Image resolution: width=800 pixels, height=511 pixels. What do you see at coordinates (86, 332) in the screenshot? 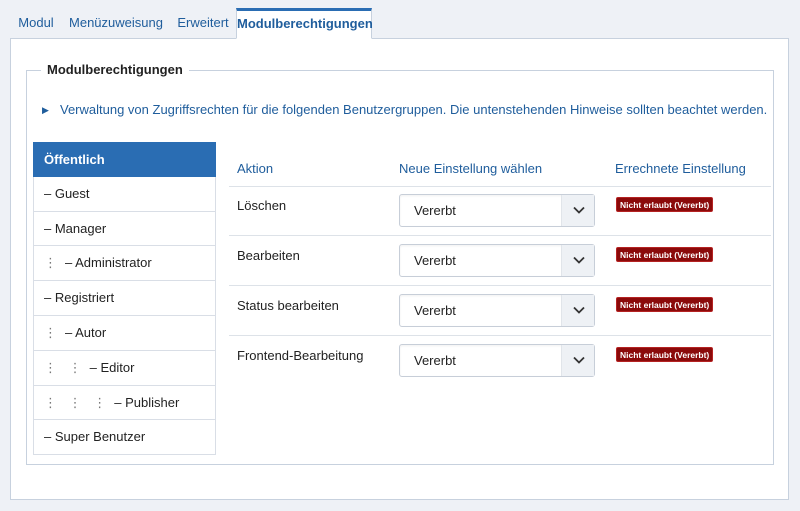
I see `group-label: – Autor` at bounding box center [86, 332].